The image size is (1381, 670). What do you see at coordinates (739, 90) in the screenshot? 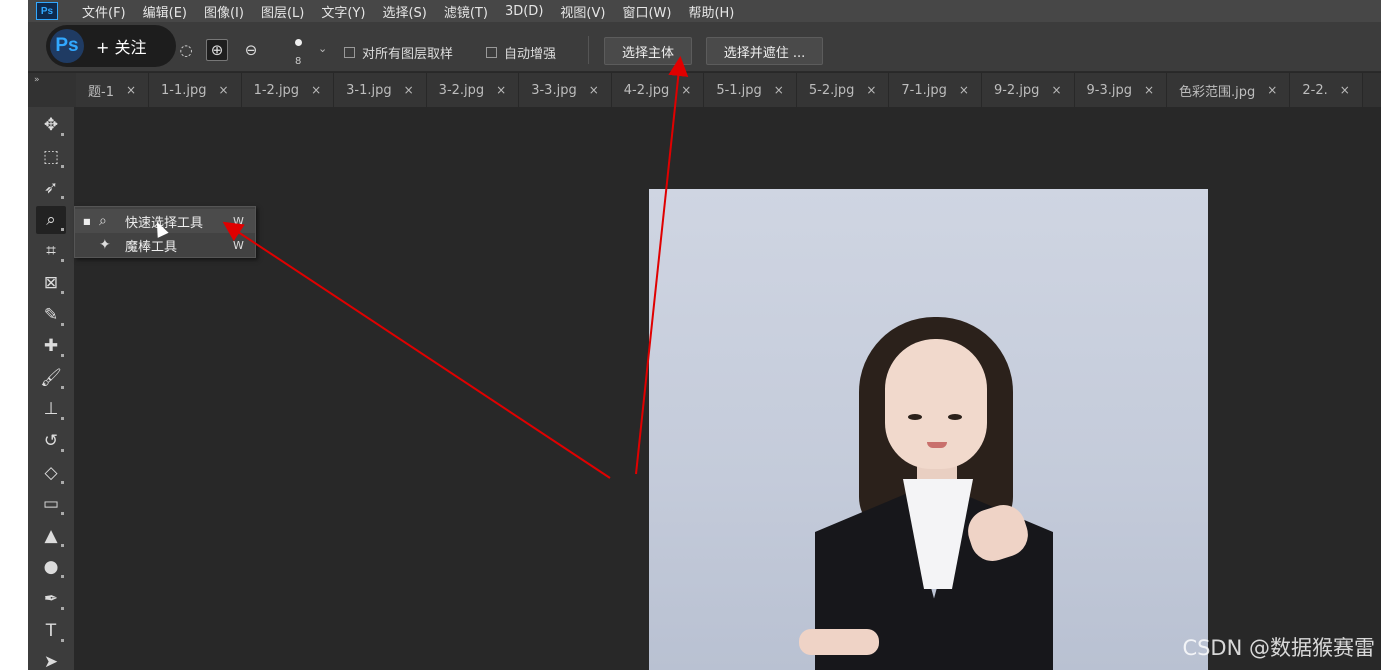
I see `tab-label: 5-1.jpg` at bounding box center [739, 90].